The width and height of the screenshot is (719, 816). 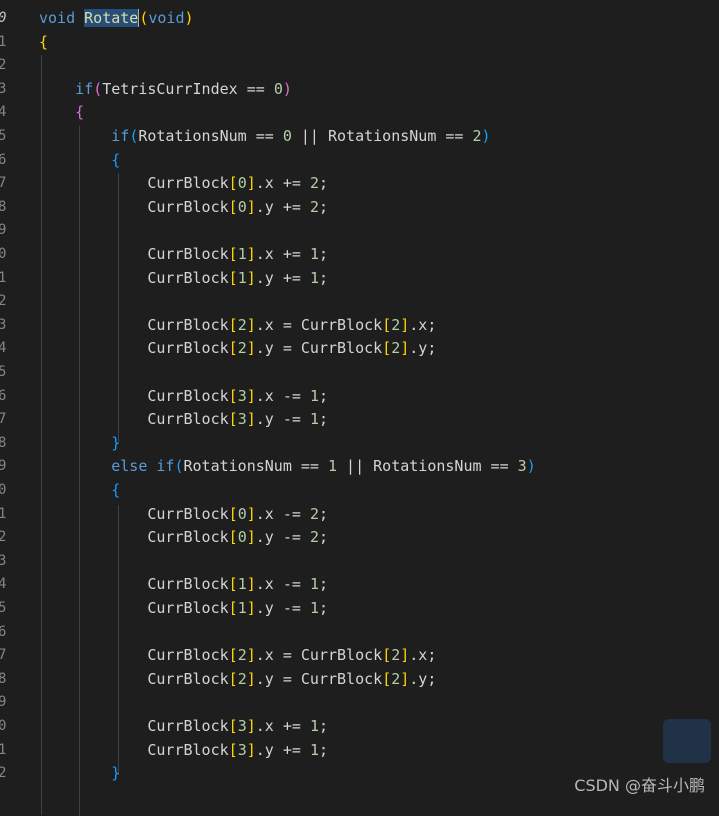 What do you see at coordinates (359, 325) in the screenshot?
I see `code-line: 3 CurrBlock[2].x = CurrBlock[2].x;` at bounding box center [359, 325].